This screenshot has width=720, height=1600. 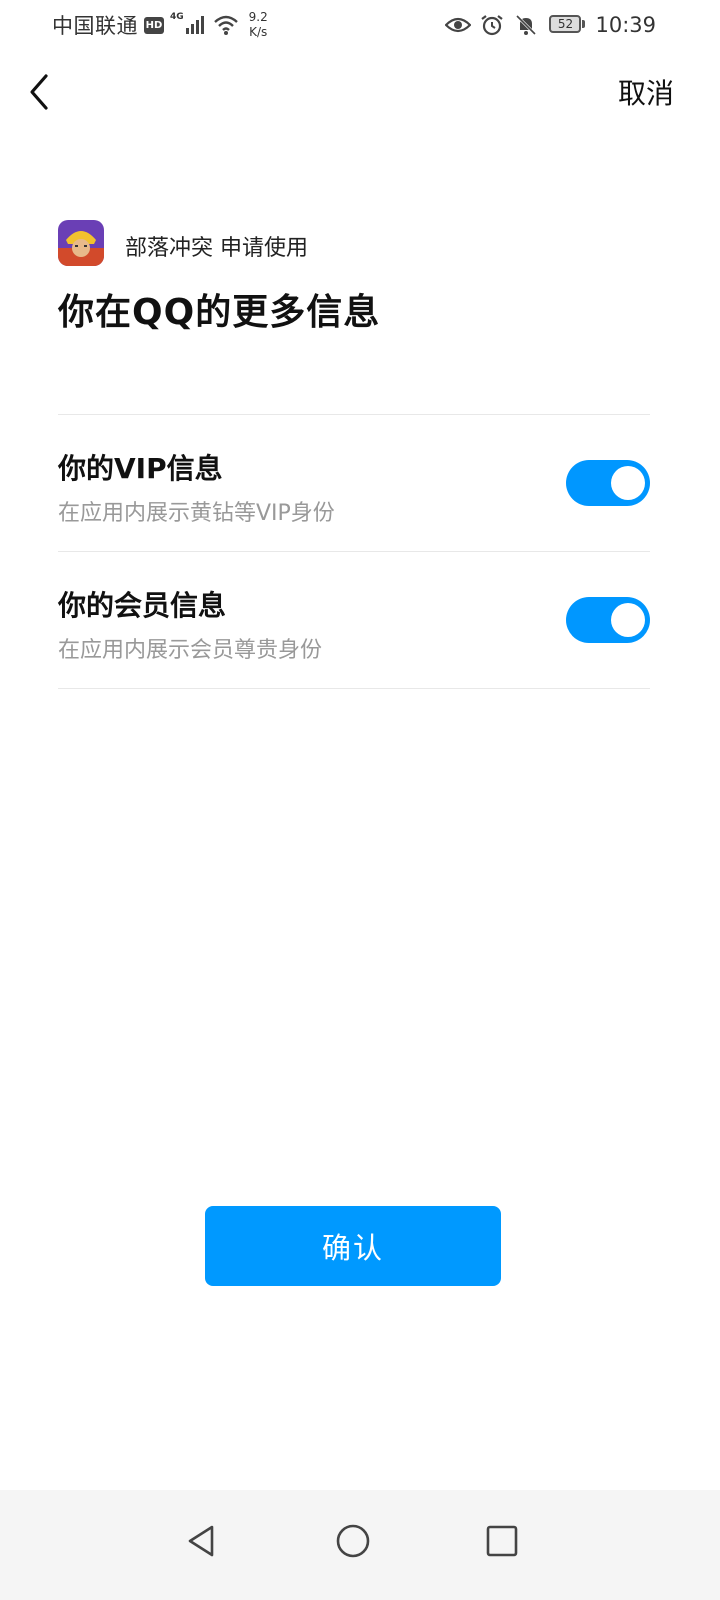 What do you see at coordinates (219, 312) in the screenshot?
I see `page-title: 你在QQ的更多信息` at bounding box center [219, 312].